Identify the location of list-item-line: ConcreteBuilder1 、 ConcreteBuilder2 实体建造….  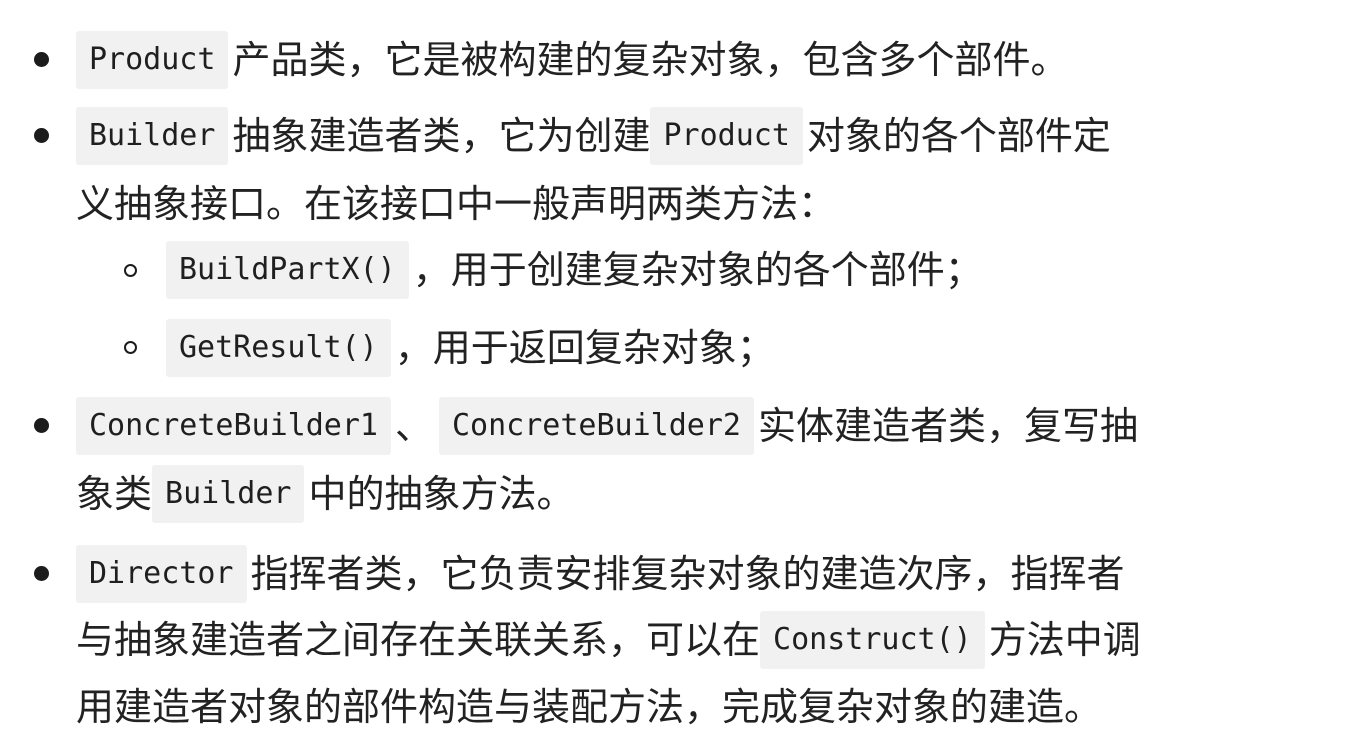
(704, 426).